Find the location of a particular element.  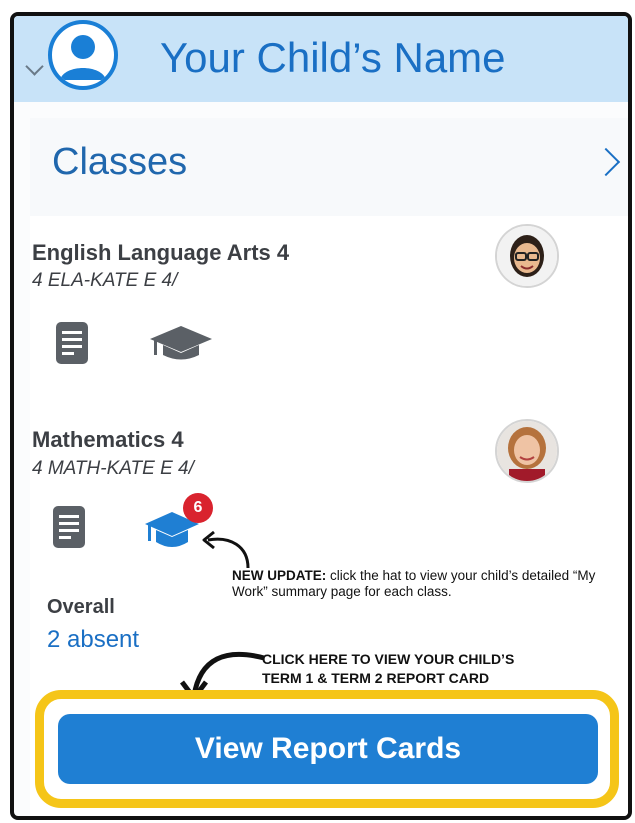

report-card-instruction-line1: CLICK HERE TO VIEW YOUR CHILD’S is located at coordinates (388, 659).